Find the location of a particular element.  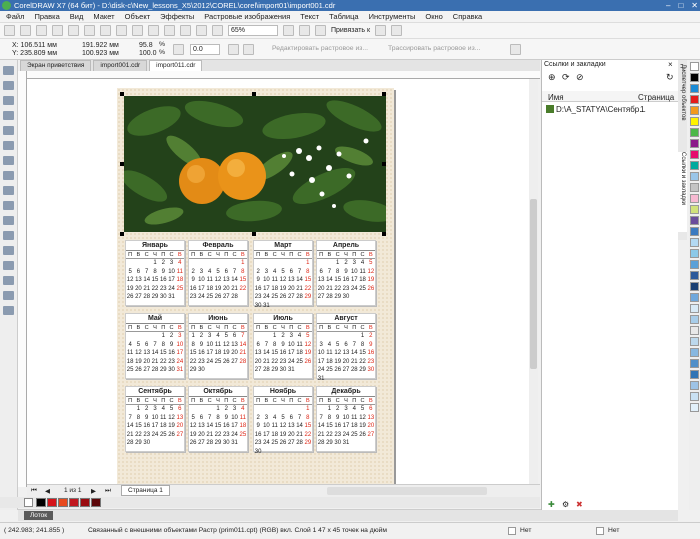

height-field: 100.923 мм is located at coordinates (104, 54).